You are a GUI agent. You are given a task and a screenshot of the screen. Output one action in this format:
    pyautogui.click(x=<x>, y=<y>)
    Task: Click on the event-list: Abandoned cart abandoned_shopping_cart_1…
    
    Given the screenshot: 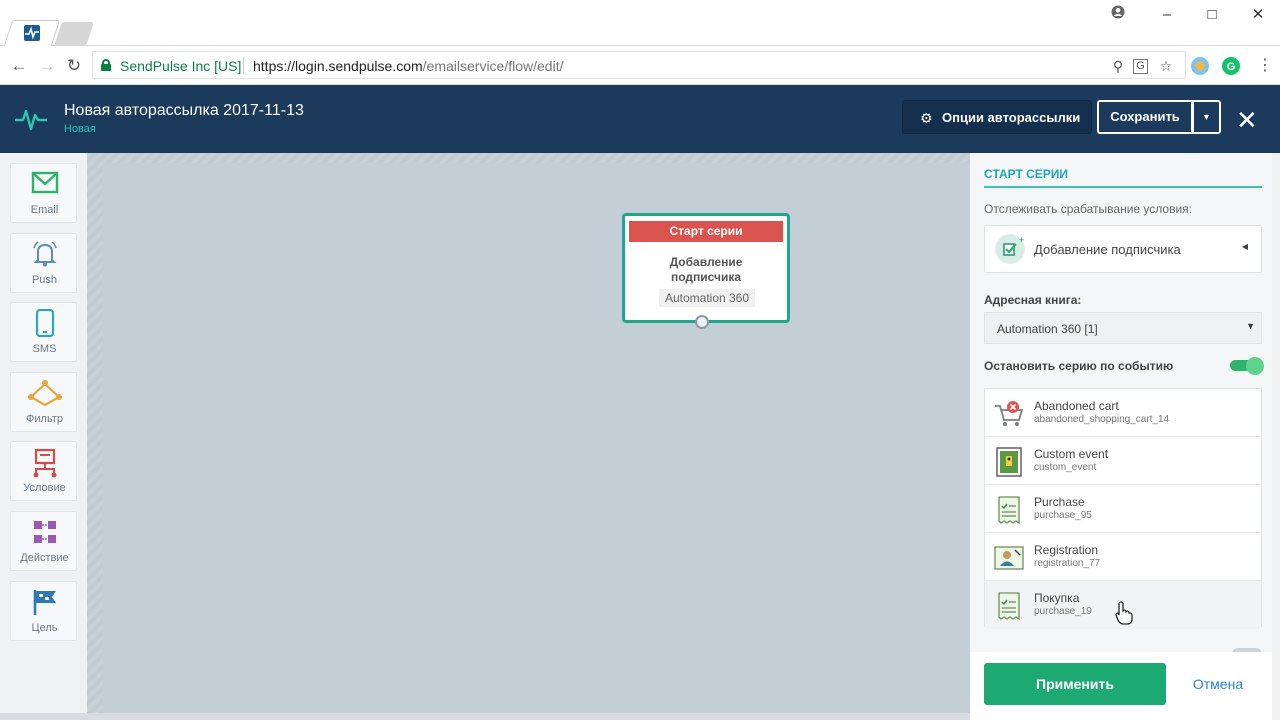 What is the action you would take?
    pyautogui.click(x=1123, y=508)
    